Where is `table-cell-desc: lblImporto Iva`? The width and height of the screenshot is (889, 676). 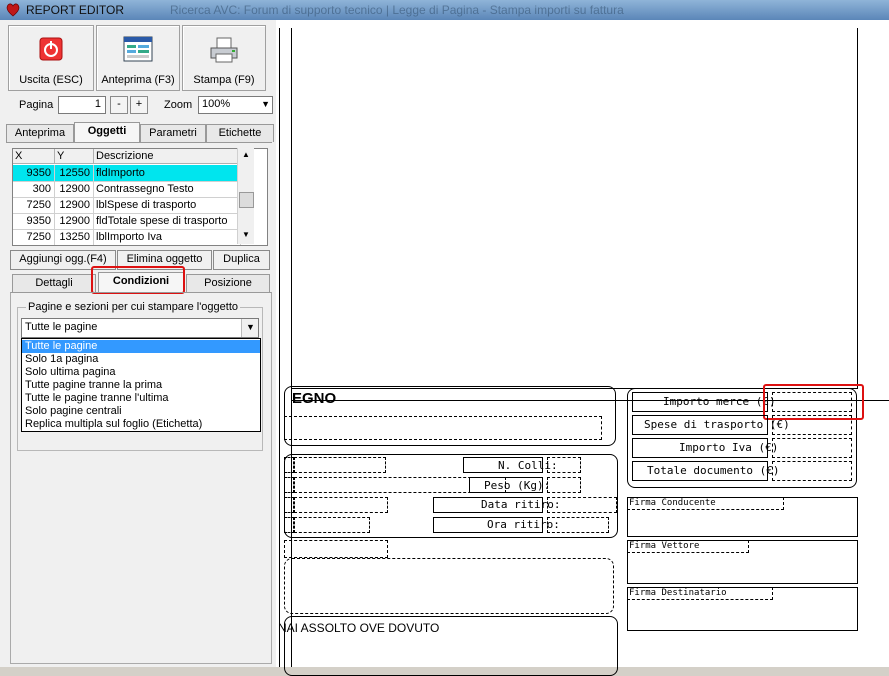 table-cell-desc: lblImporto Iva is located at coordinates (167, 237).